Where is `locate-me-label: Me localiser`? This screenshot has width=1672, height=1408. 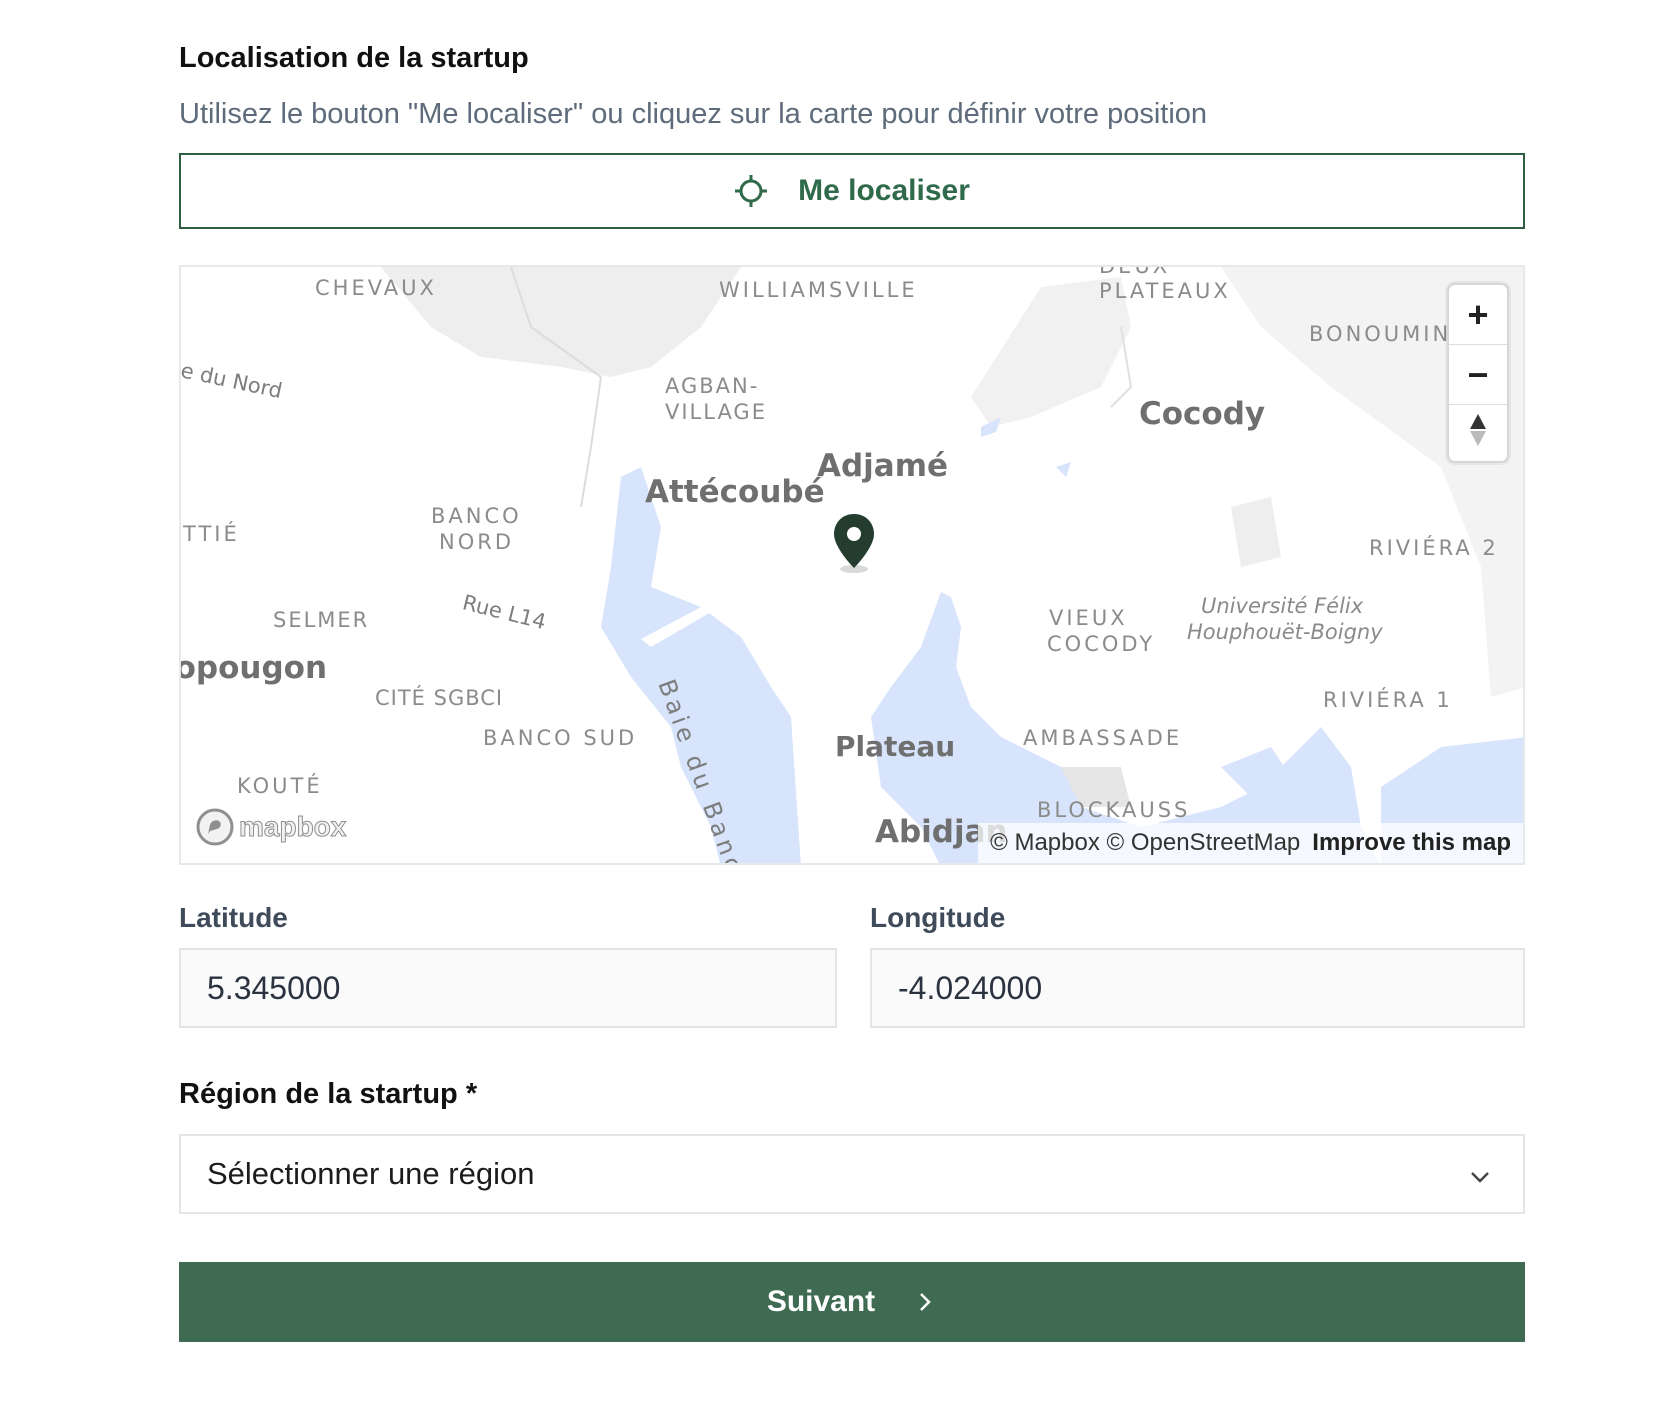
locate-me-label: Me localiser is located at coordinates (884, 190).